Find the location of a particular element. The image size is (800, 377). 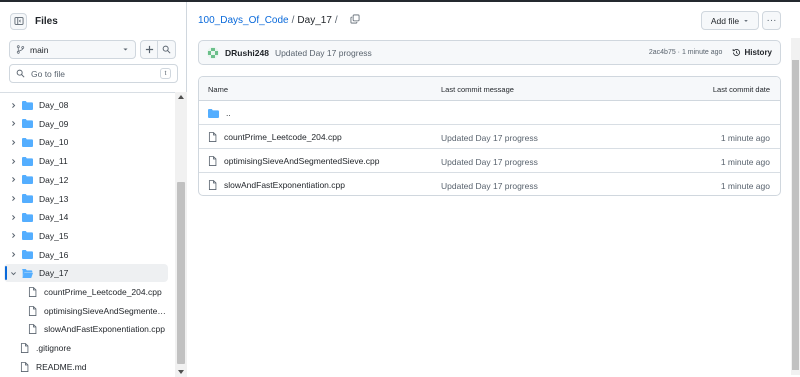

scroll-up-arrow is located at coordinates (181, 97).